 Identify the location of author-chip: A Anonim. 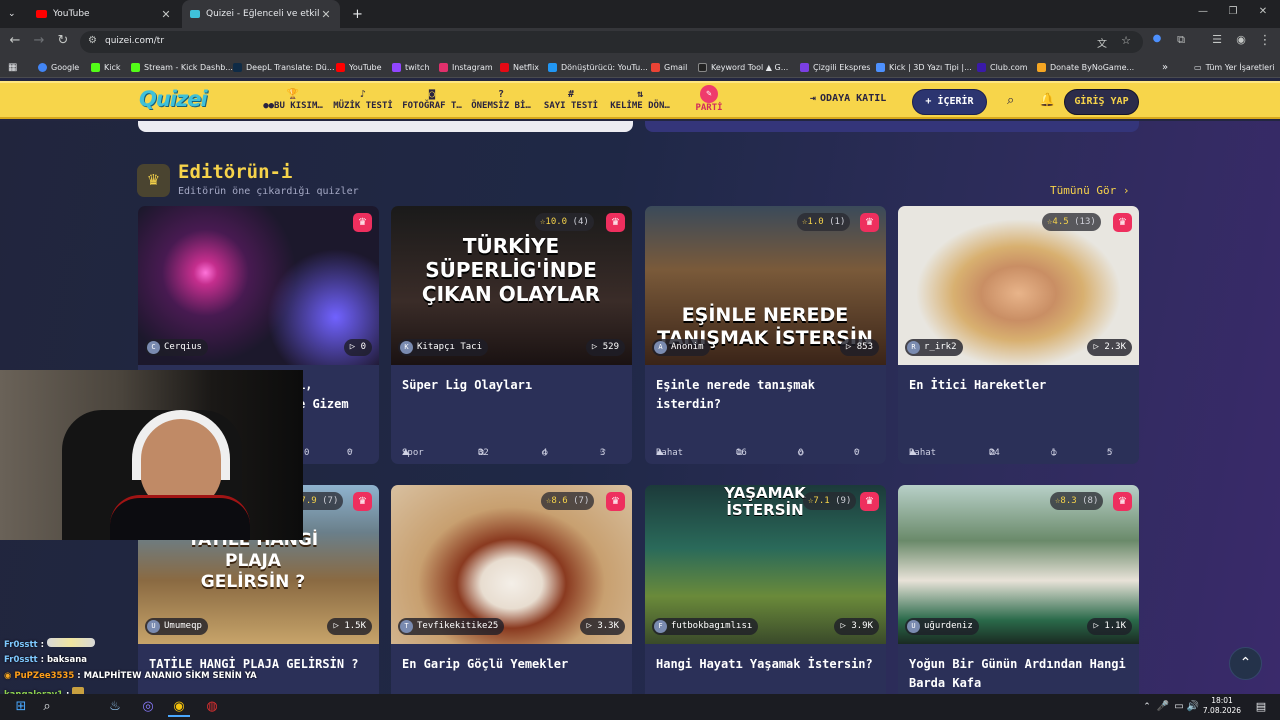
(681, 347).